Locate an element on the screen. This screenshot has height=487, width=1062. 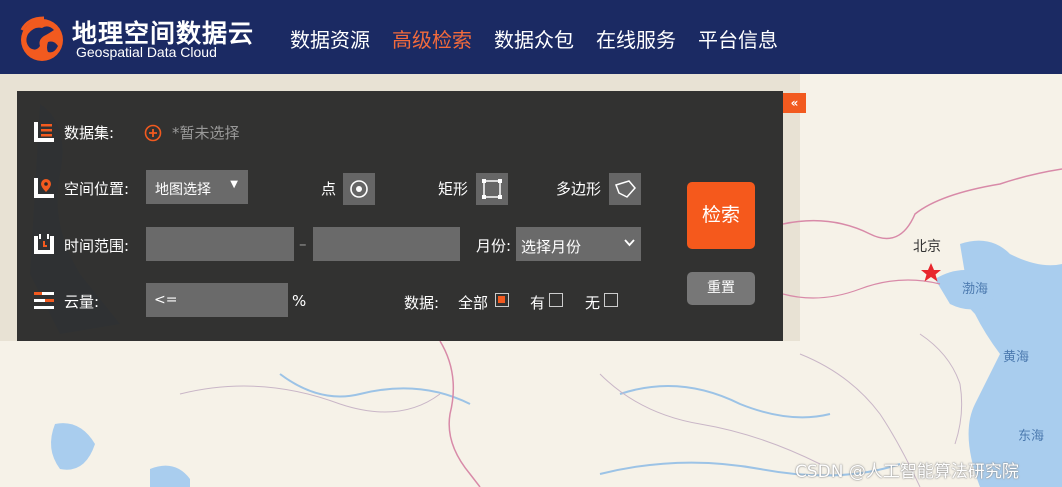
chevron-down-icon is located at coordinates (629, 243).